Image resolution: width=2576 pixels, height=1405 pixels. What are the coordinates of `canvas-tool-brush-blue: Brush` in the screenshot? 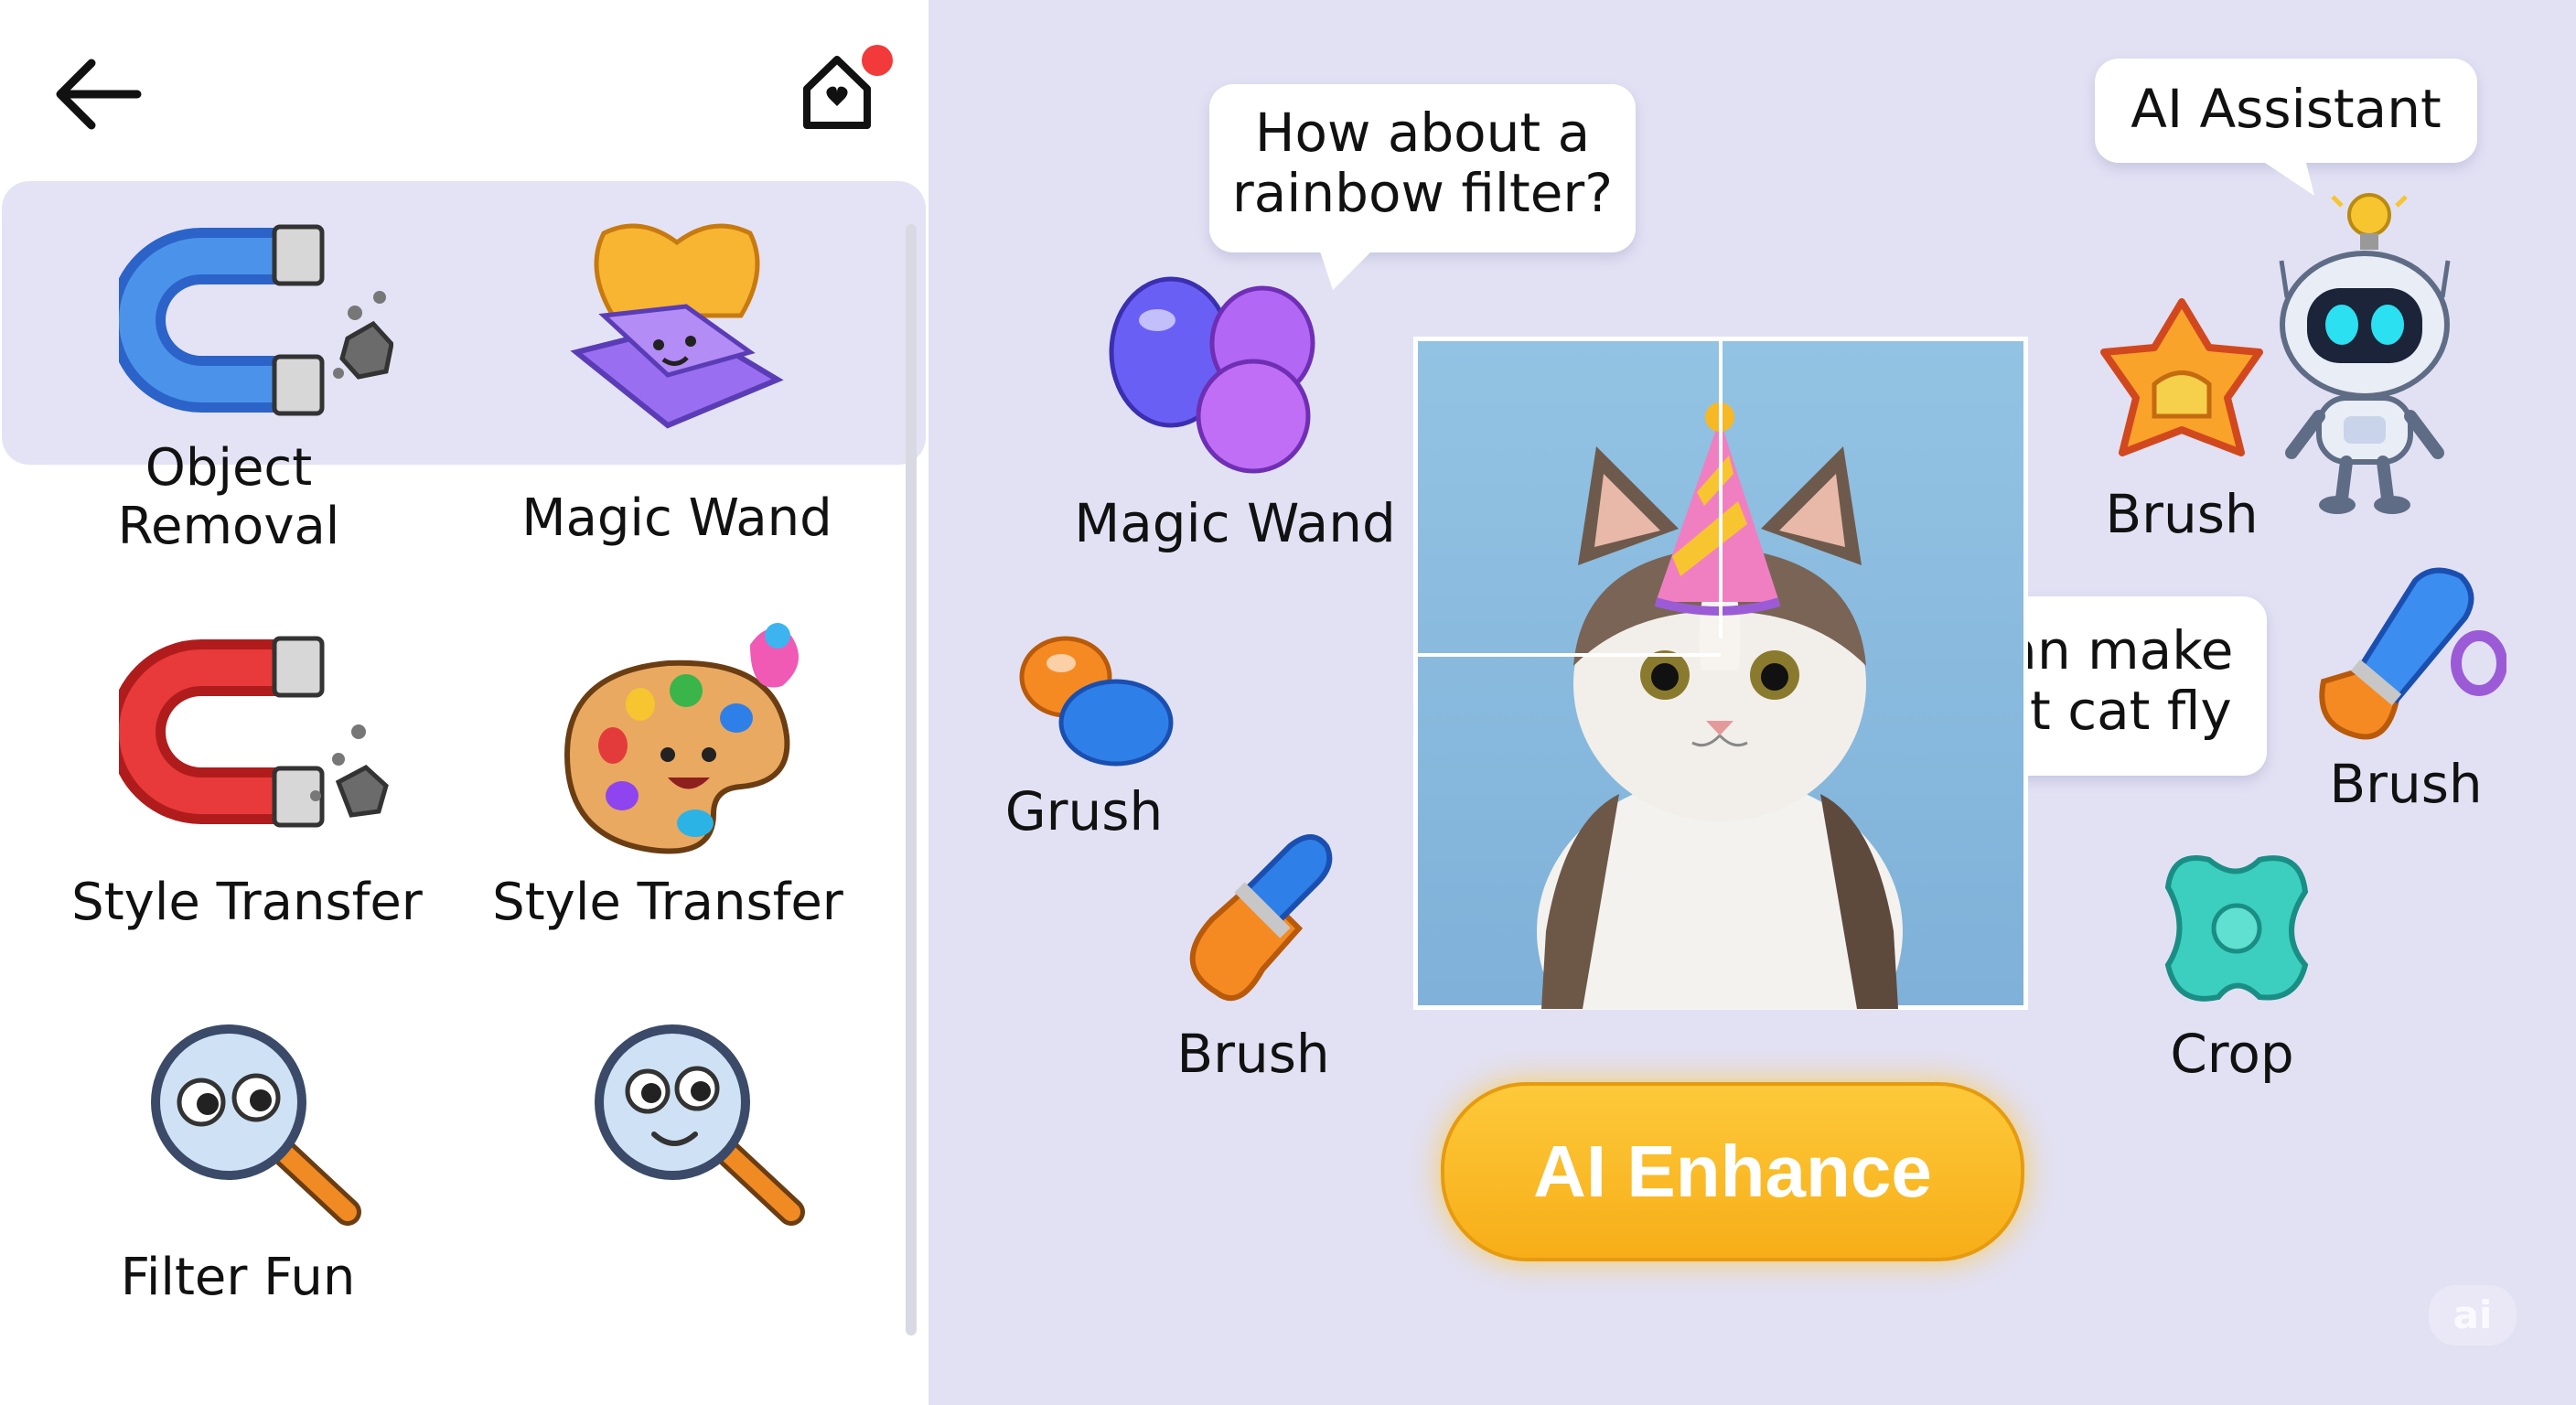 It's located at (2406, 700).